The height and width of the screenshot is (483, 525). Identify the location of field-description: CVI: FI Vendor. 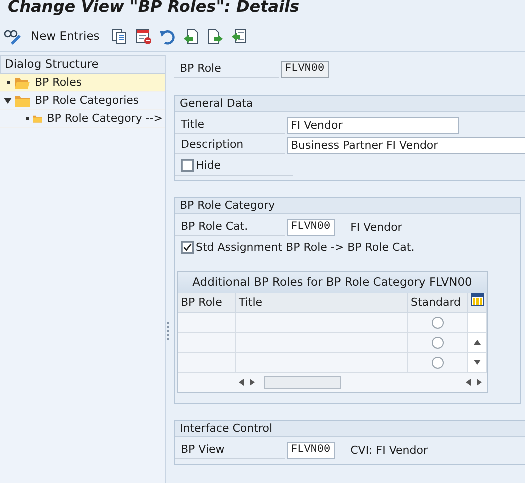
(389, 450).